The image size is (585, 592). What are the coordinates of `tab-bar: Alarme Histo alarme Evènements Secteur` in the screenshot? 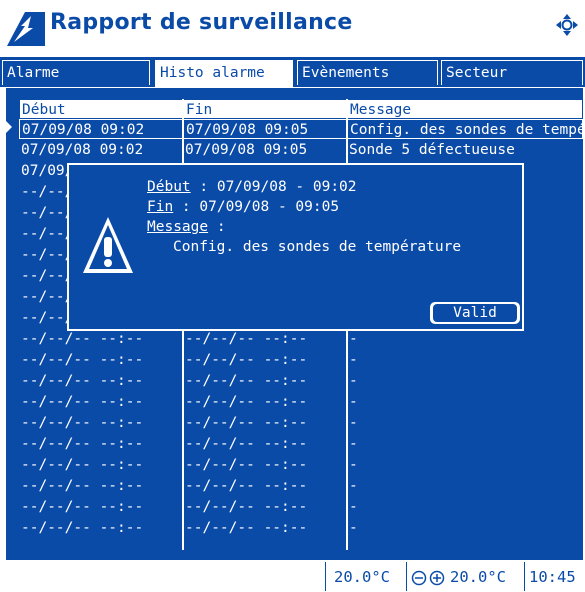 It's located at (292, 72).